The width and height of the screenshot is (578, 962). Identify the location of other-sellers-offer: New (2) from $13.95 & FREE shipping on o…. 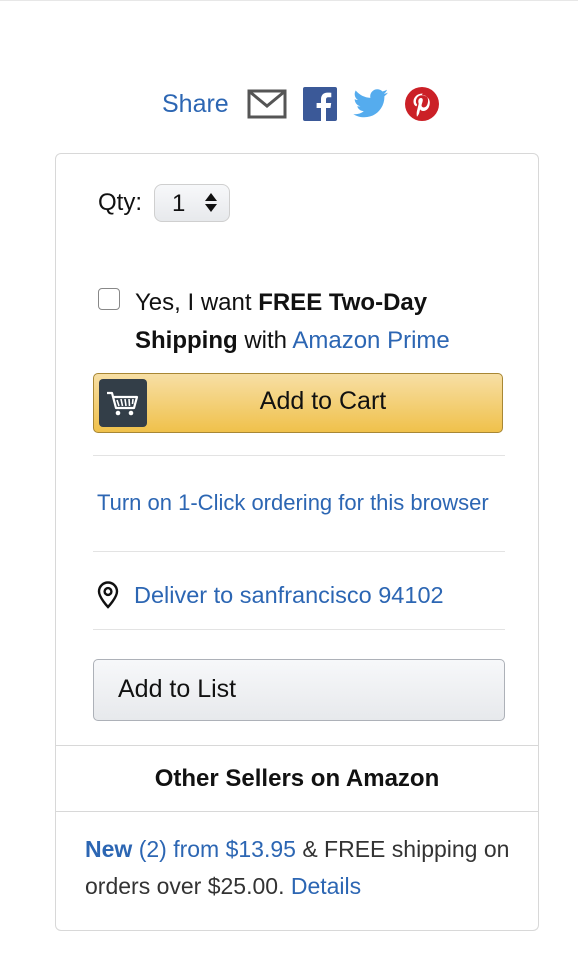
(300, 868).